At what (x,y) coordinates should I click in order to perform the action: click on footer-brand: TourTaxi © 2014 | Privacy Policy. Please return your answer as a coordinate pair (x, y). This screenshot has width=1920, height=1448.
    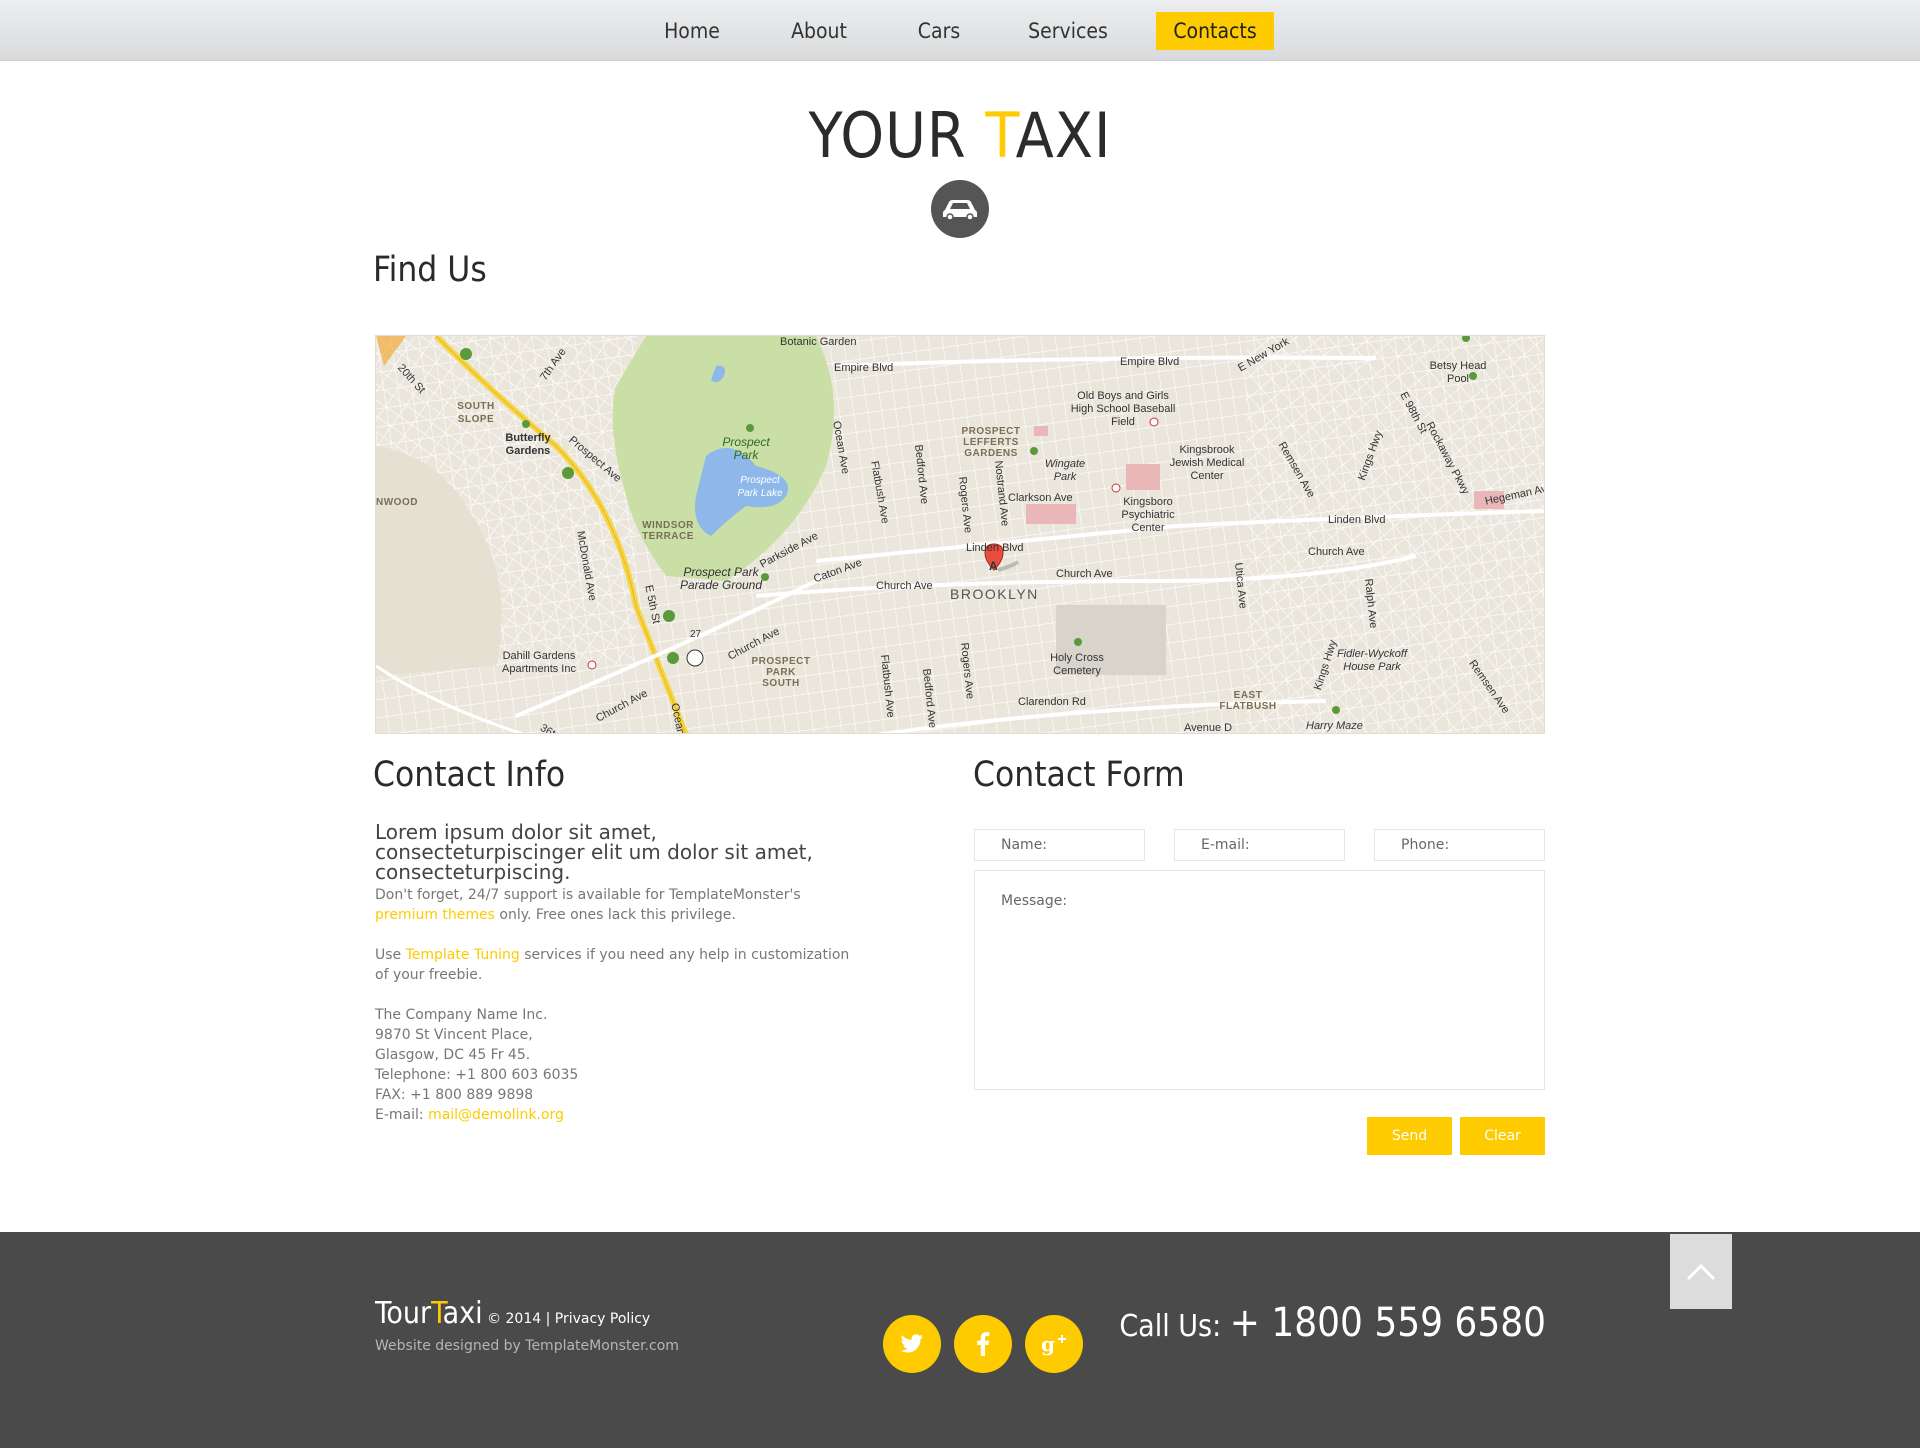
    Looking at the image, I should click on (512, 1313).